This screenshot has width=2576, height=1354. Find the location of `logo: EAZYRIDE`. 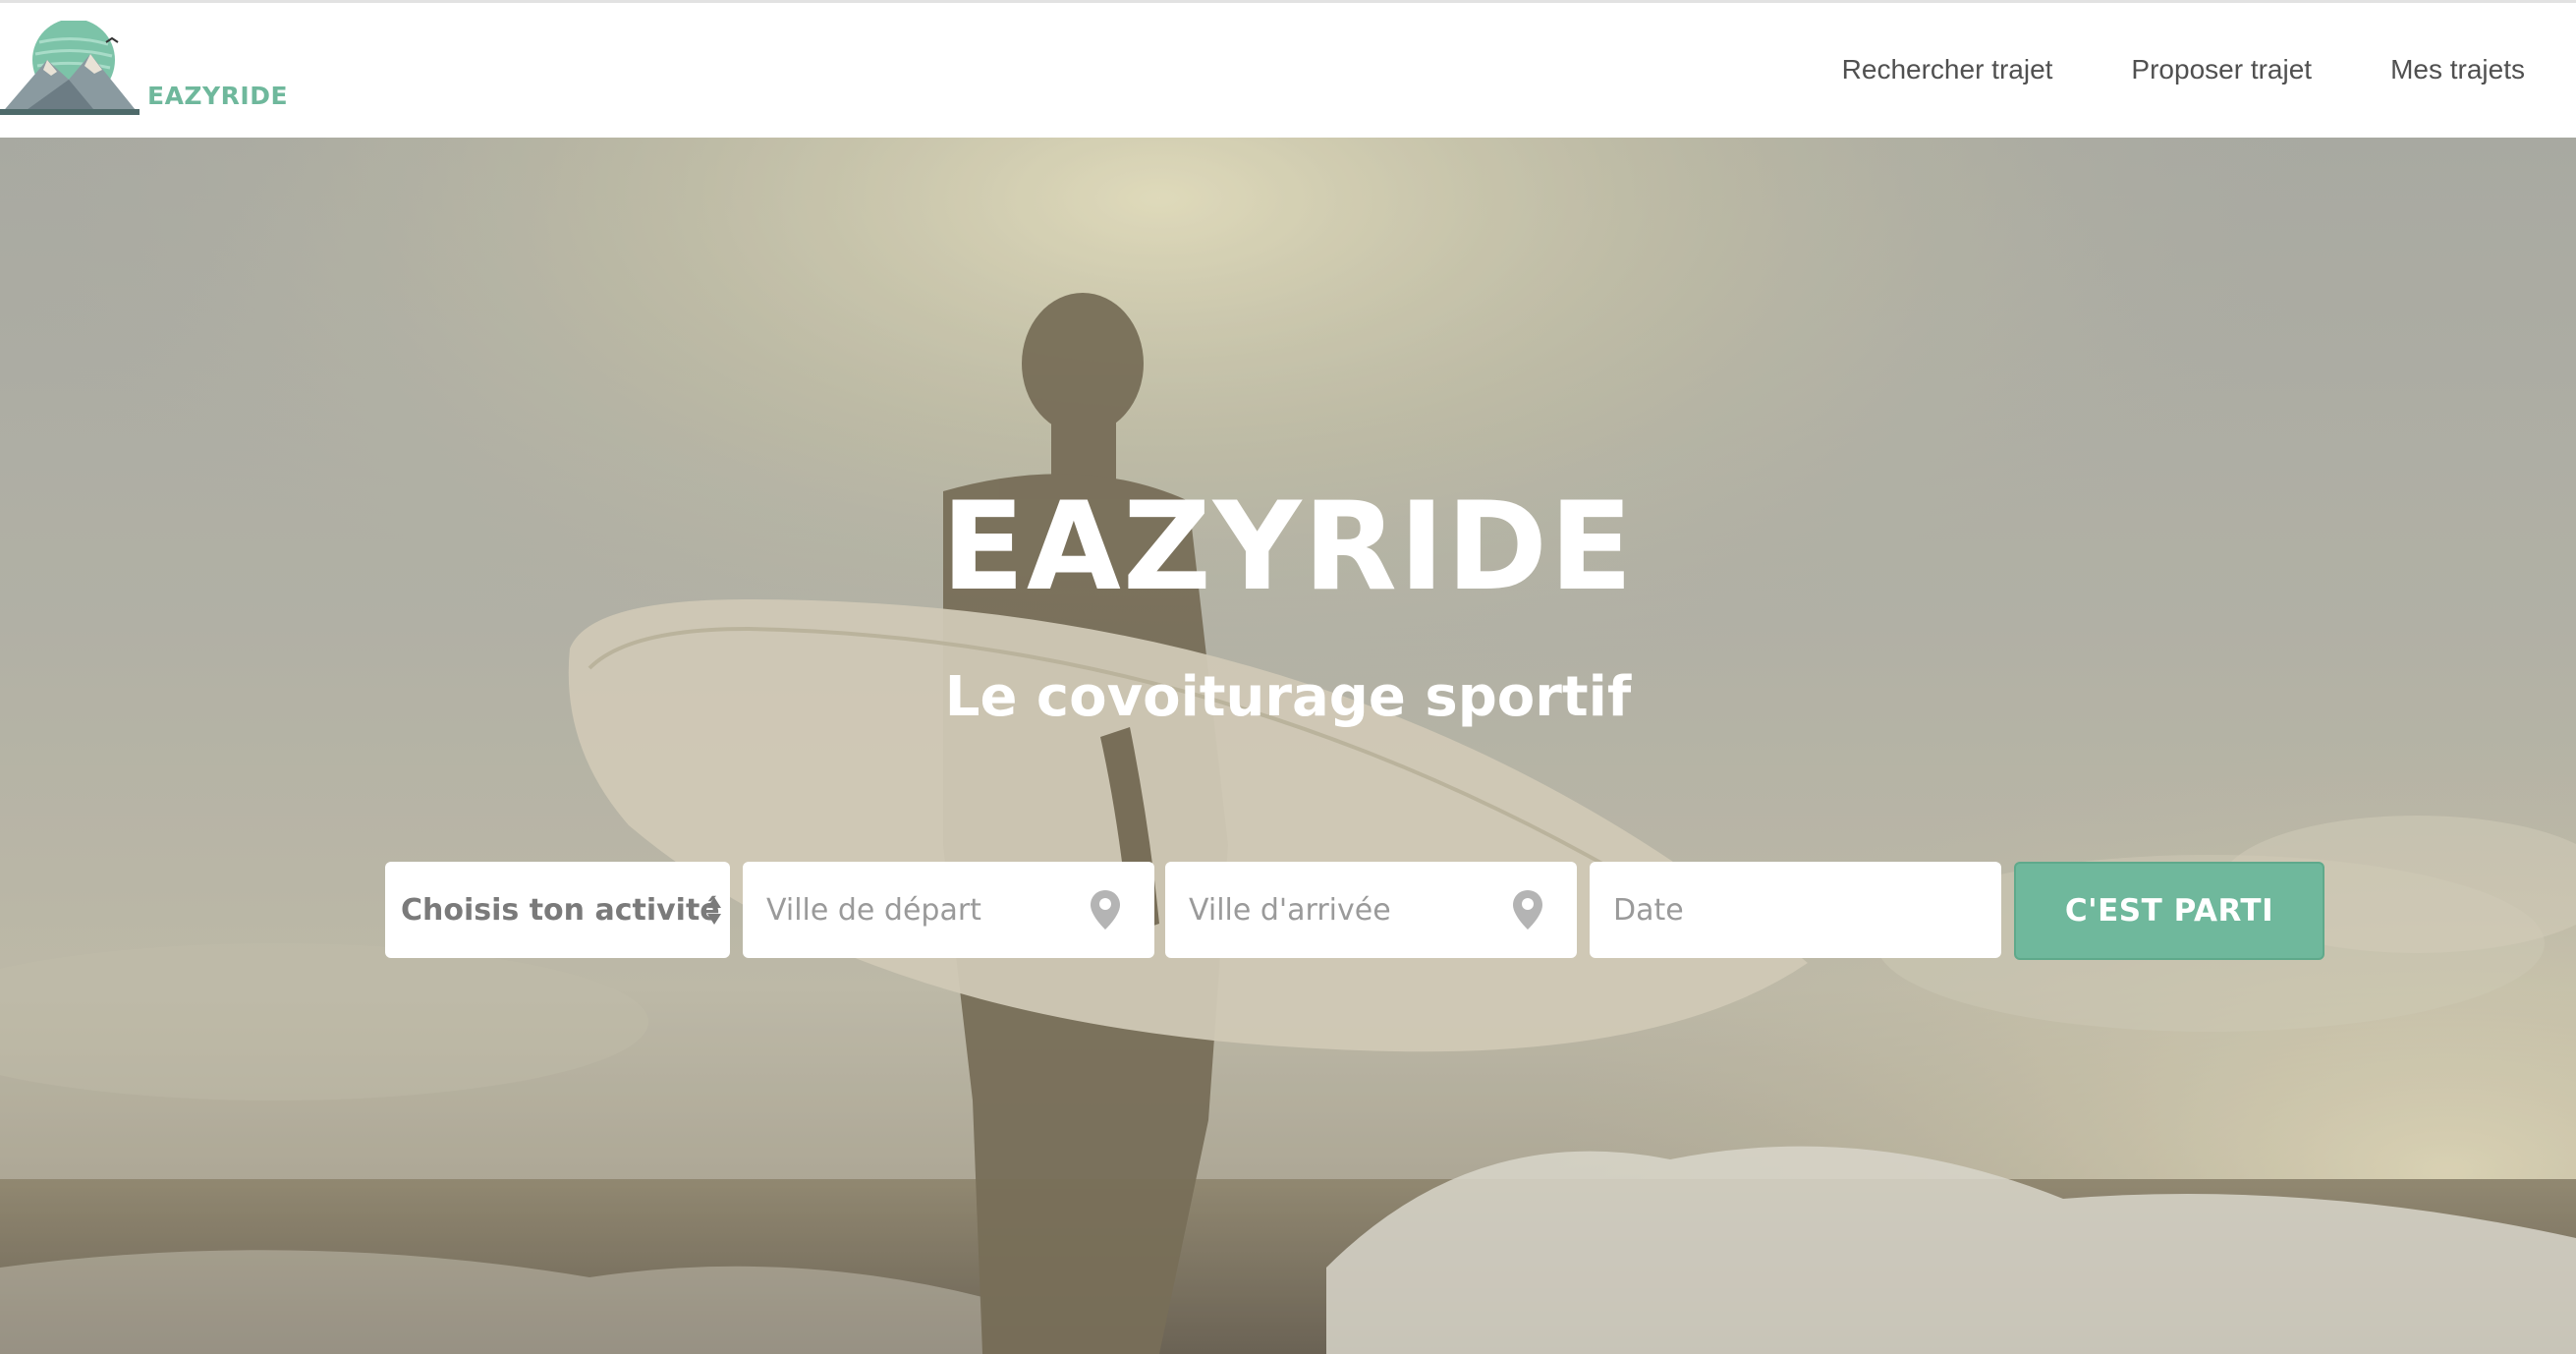

logo: EAZYRIDE is located at coordinates (144, 70).